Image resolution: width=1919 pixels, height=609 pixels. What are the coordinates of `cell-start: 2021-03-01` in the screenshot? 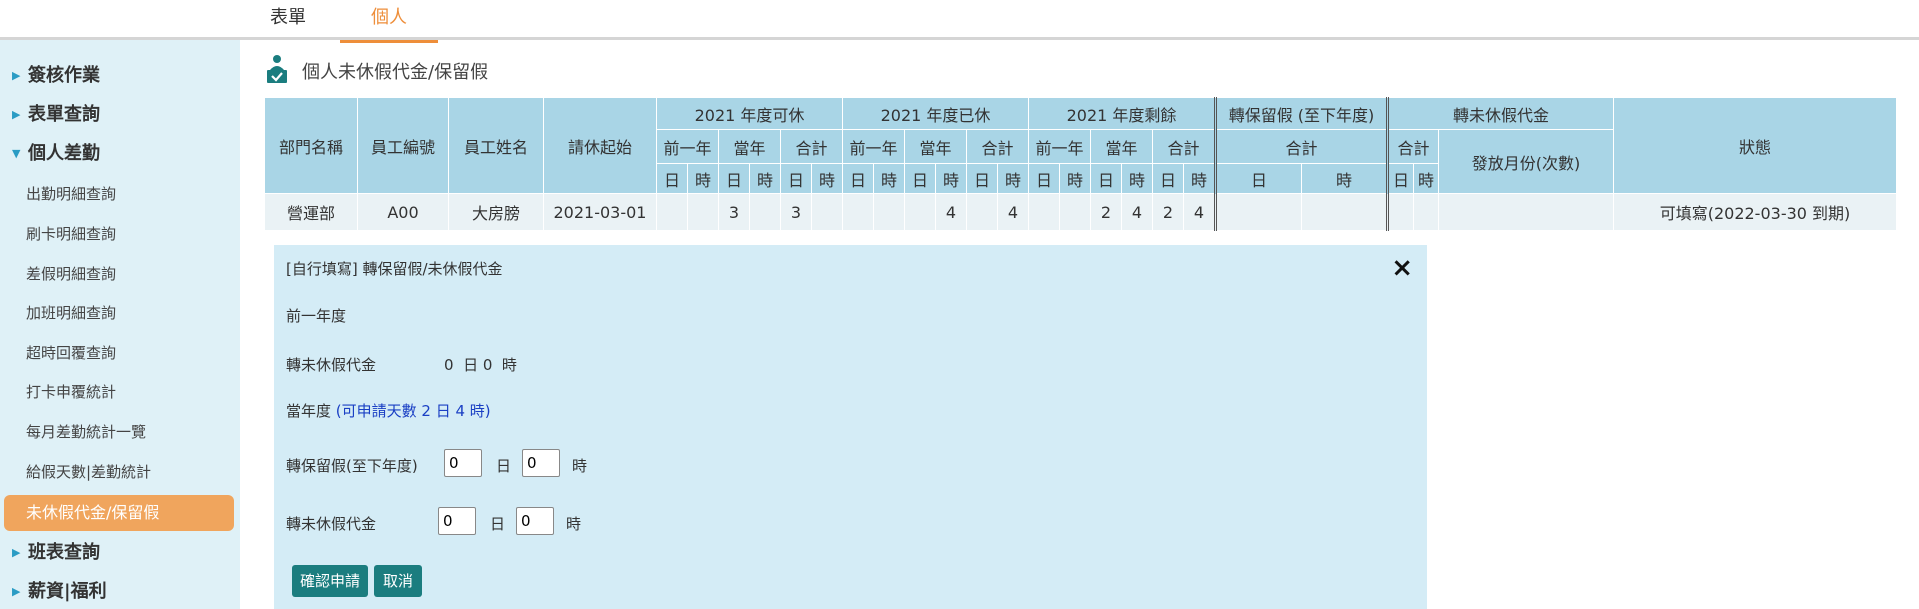 It's located at (600, 212).